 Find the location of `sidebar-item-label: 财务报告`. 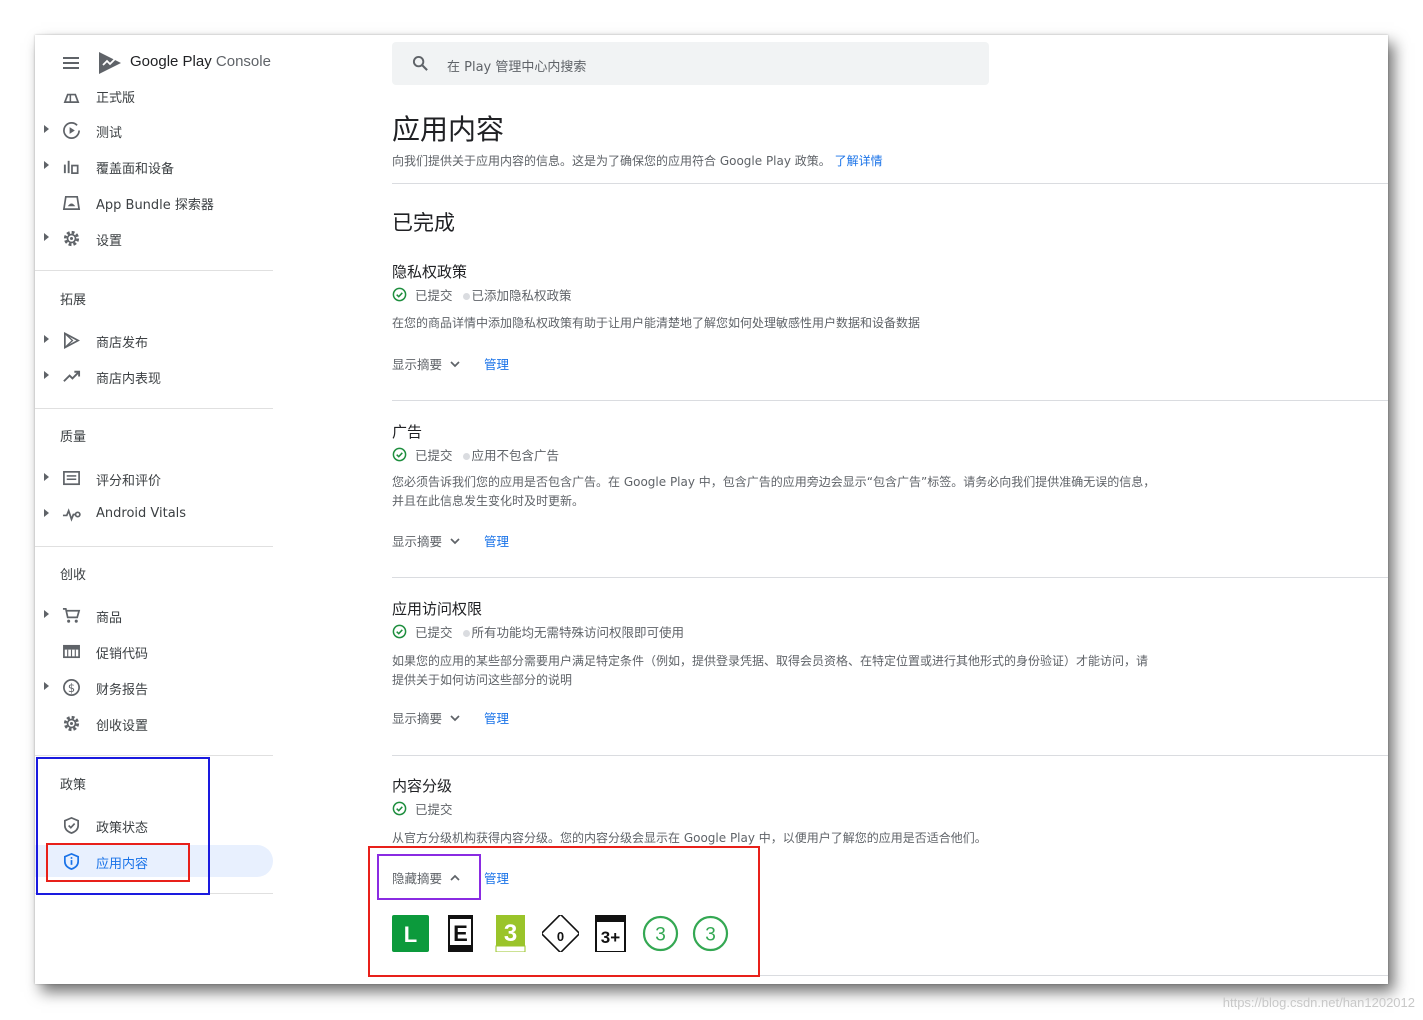

sidebar-item-label: 财务报告 is located at coordinates (122, 690).